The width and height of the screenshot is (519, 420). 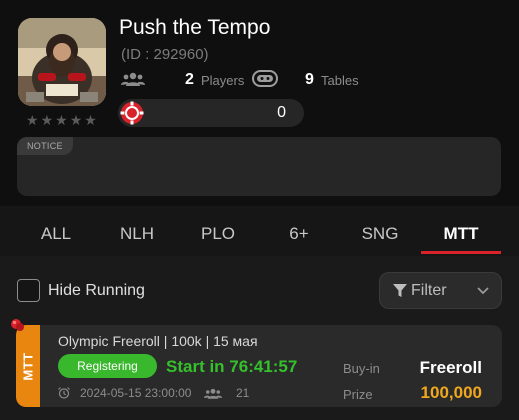 What do you see at coordinates (400, 290) in the screenshot?
I see `funnel-icon` at bounding box center [400, 290].